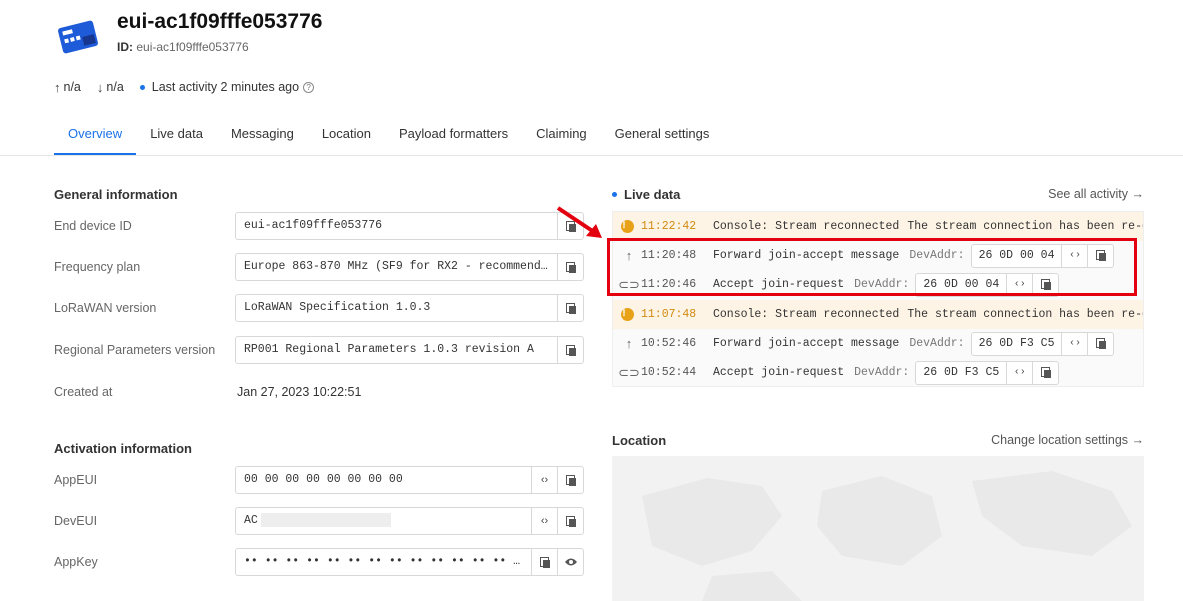 This screenshot has width=1183, height=601. Describe the element at coordinates (110, 87) in the screenshot. I see `downlink-stat: ↓ n/a` at that location.